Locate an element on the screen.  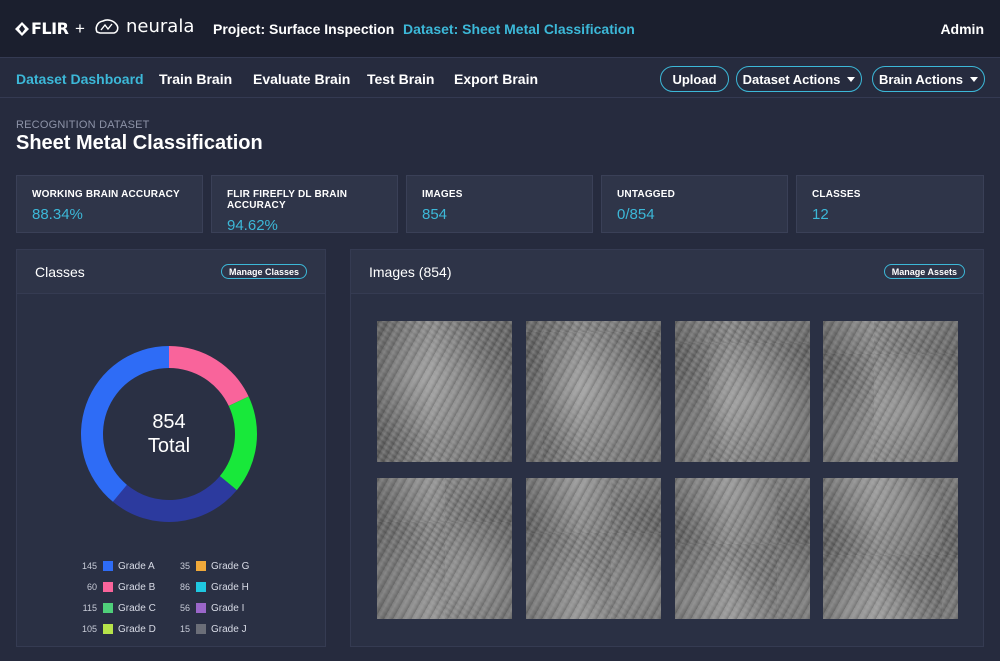
upload-button: Upload is located at coordinates (694, 79).